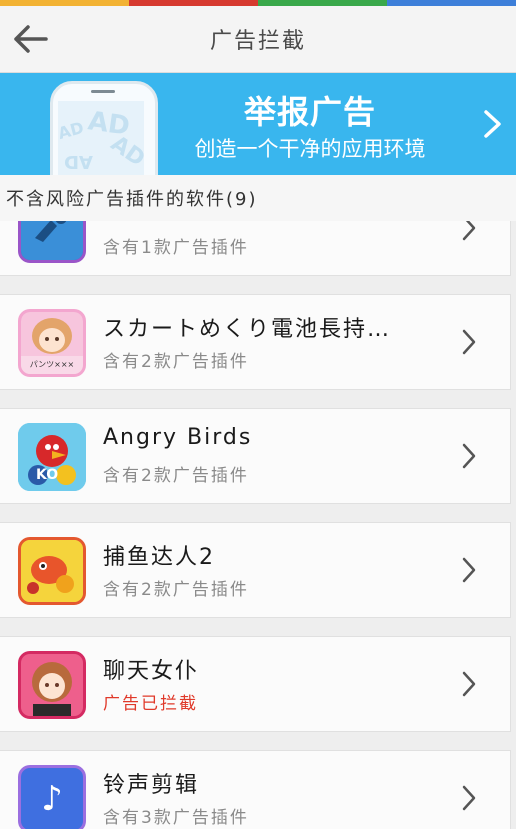 This screenshot has width=516, height=829. What do you see at coordinates (159, 557) in the screenshot?
I see `app-name: 捕鱼达人2` at bounding box center [159, 557].